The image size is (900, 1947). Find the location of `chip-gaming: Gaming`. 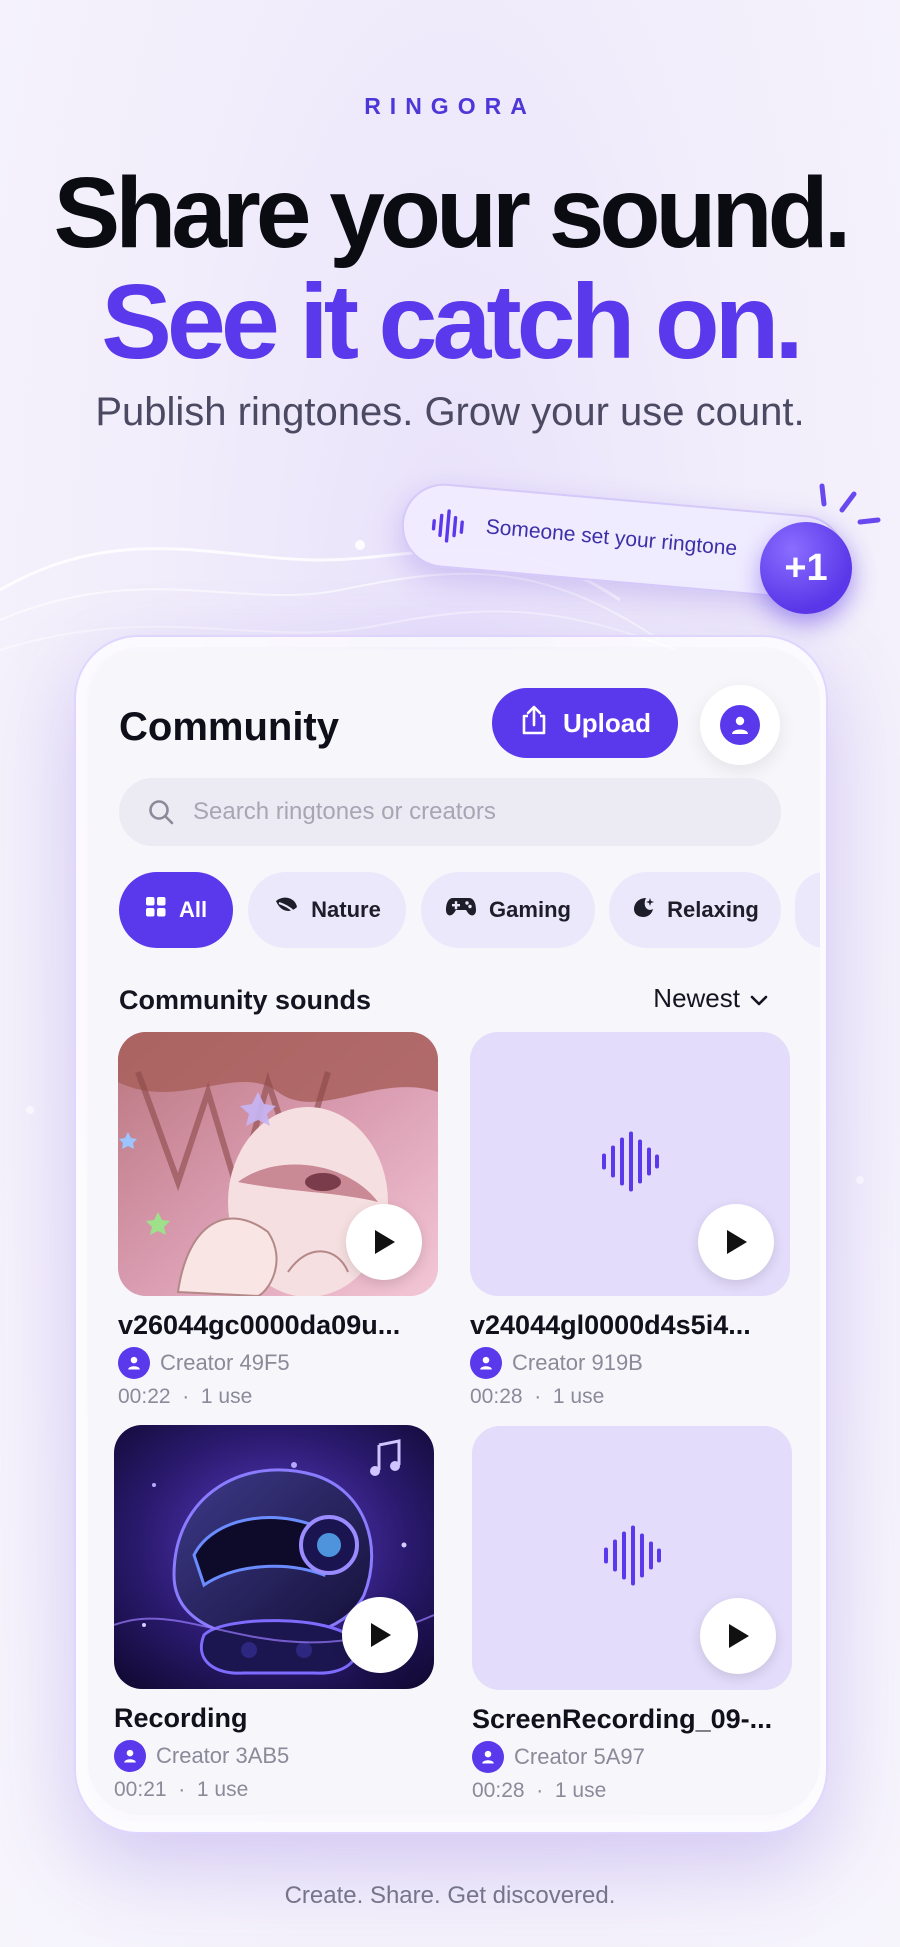

chip-gaming: Gaming is located at coordinates (508, 910).